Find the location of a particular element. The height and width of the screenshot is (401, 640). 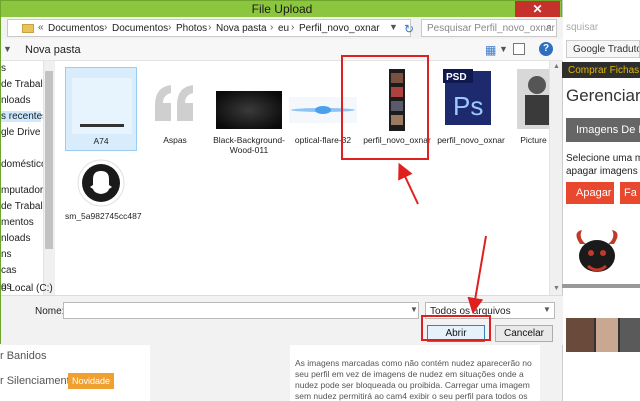

annotation-arrows is located at coordinates (442, 238).